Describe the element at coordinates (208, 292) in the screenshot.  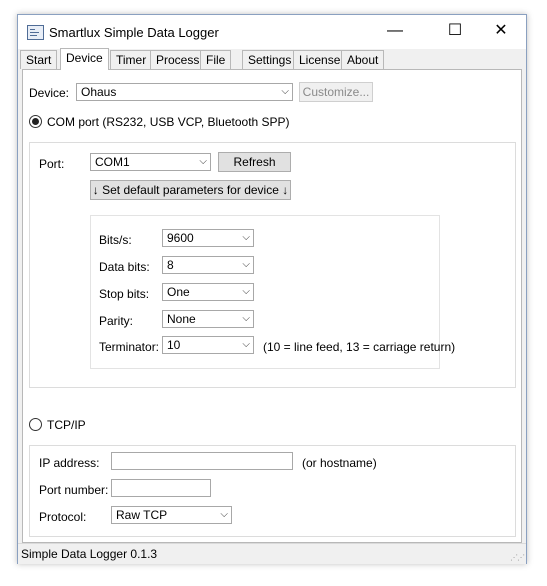
I see `stopbits-select: One ⌵` at that location.